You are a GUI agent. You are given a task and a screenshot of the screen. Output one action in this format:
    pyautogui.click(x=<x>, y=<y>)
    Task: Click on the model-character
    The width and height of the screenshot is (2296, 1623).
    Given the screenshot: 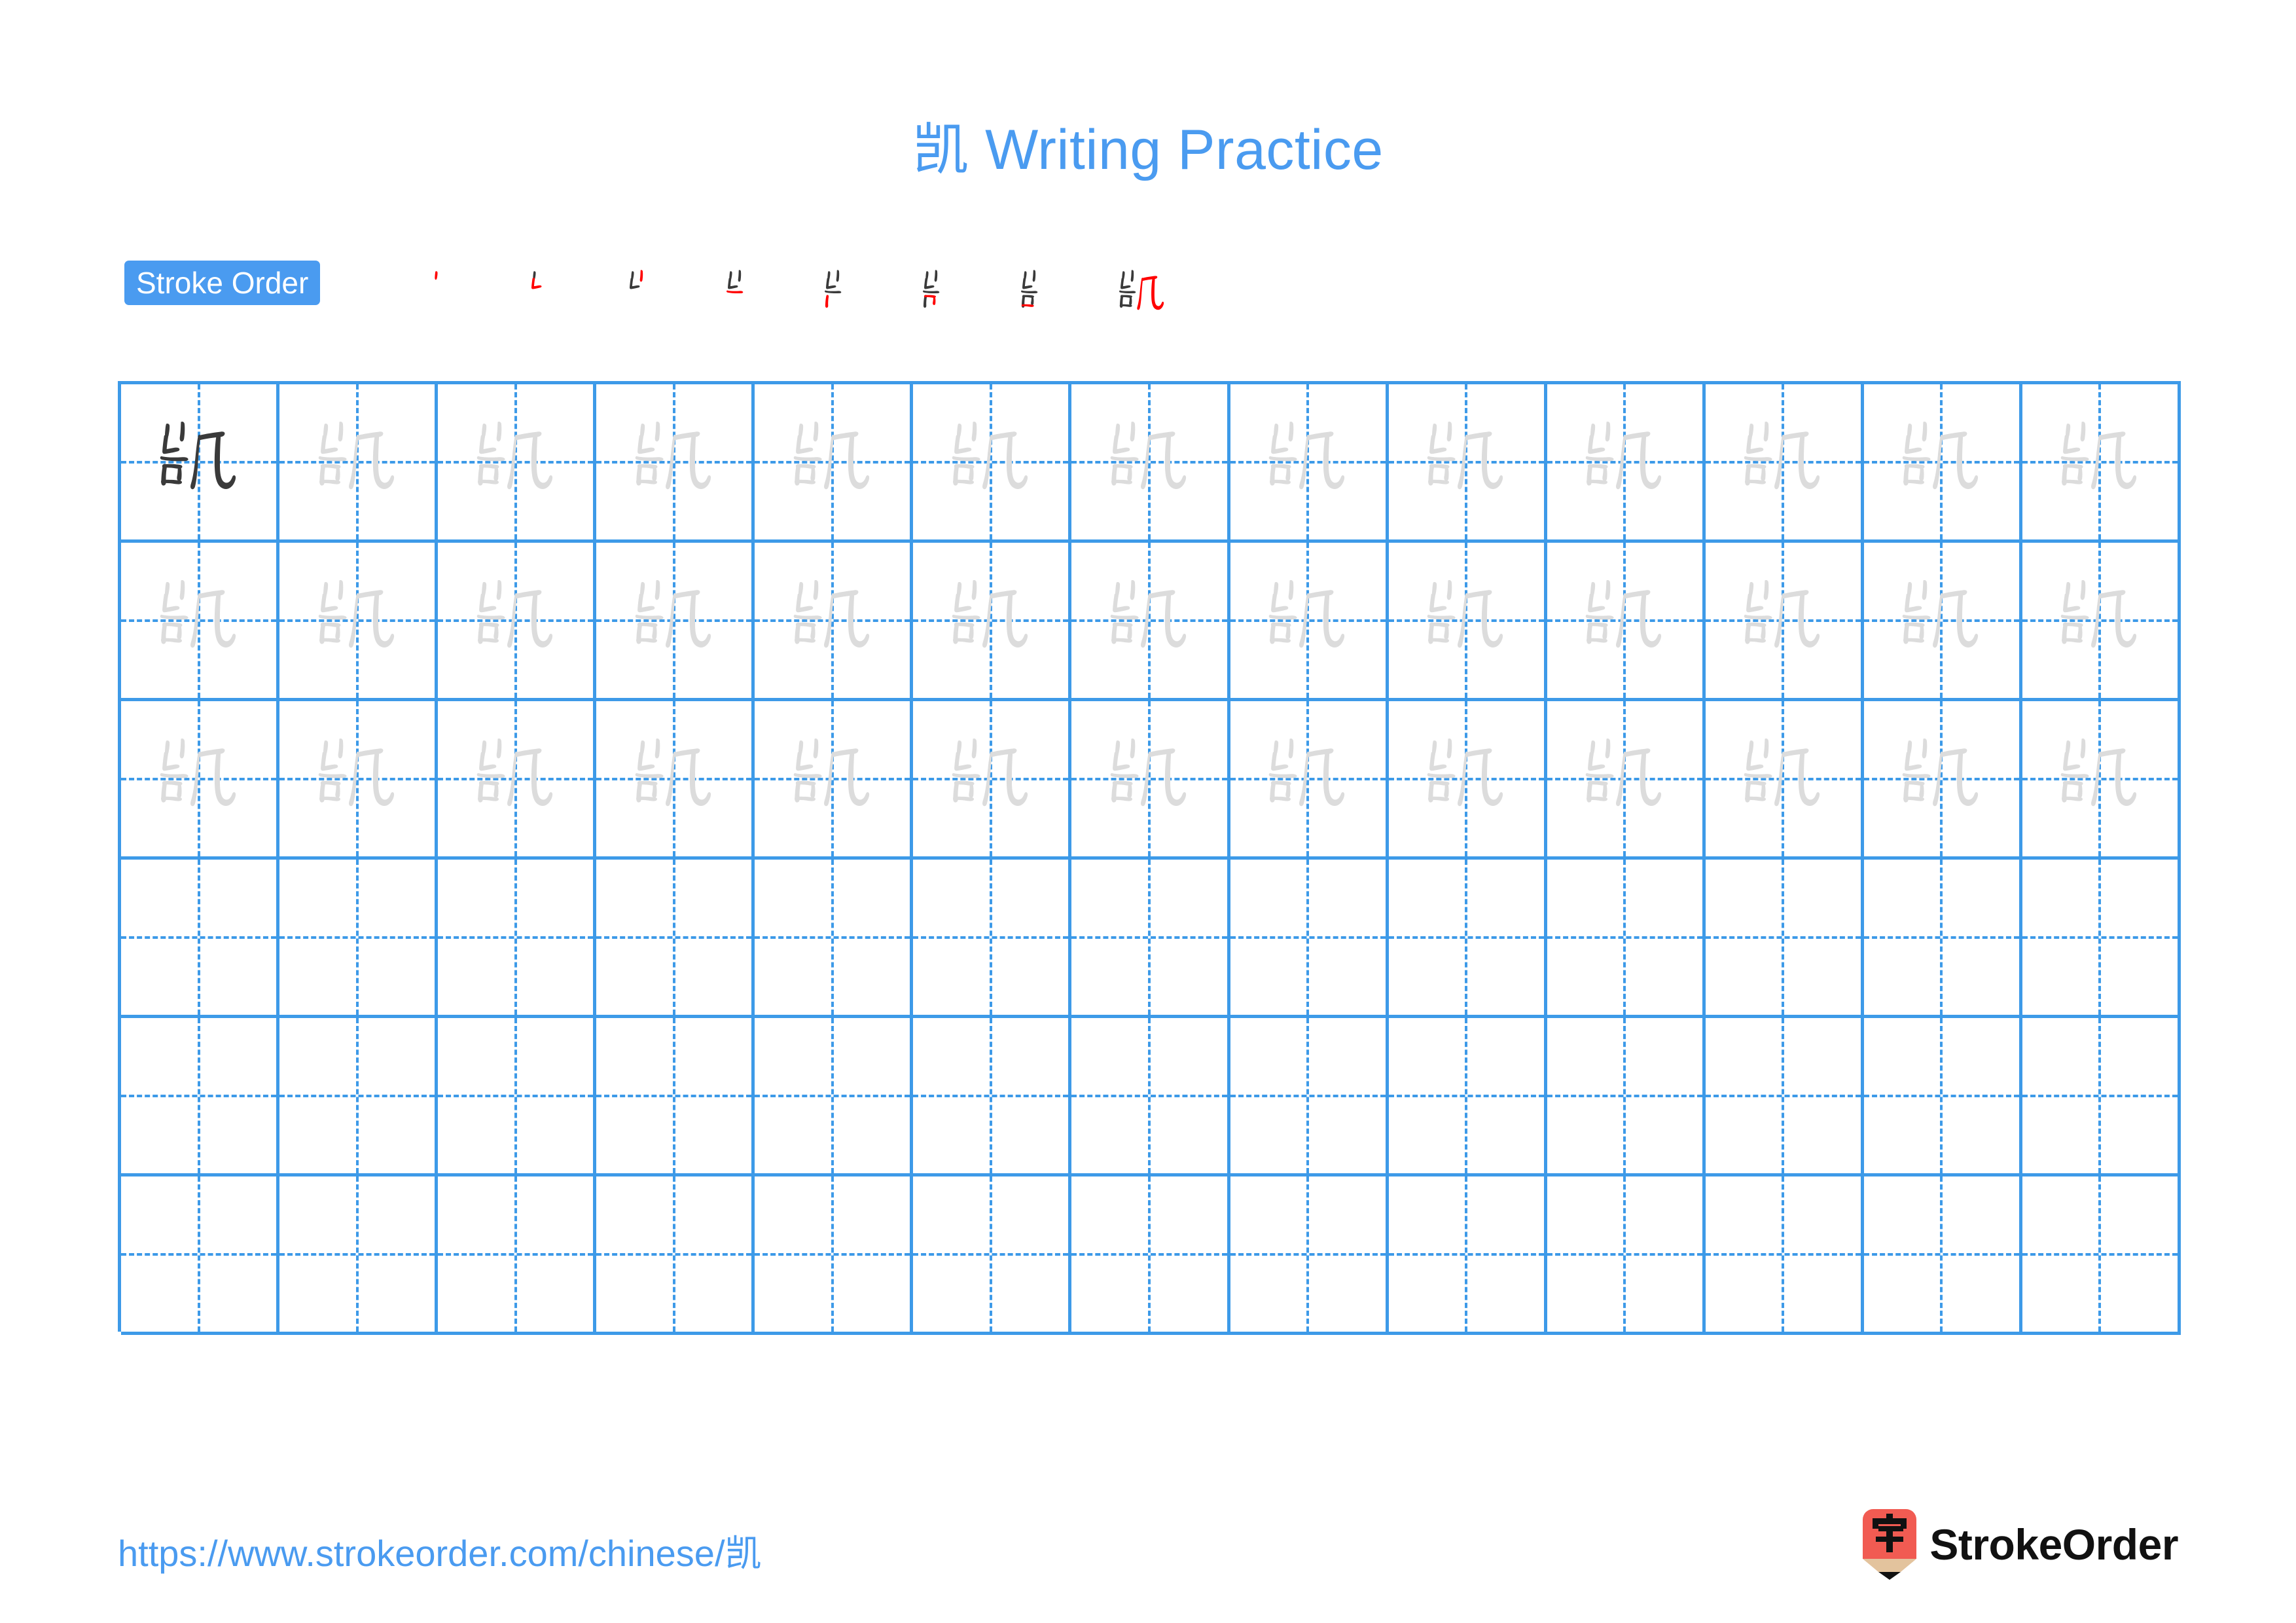 What is the action you would take?
    pyautogui.click(x=198, y=461)
    